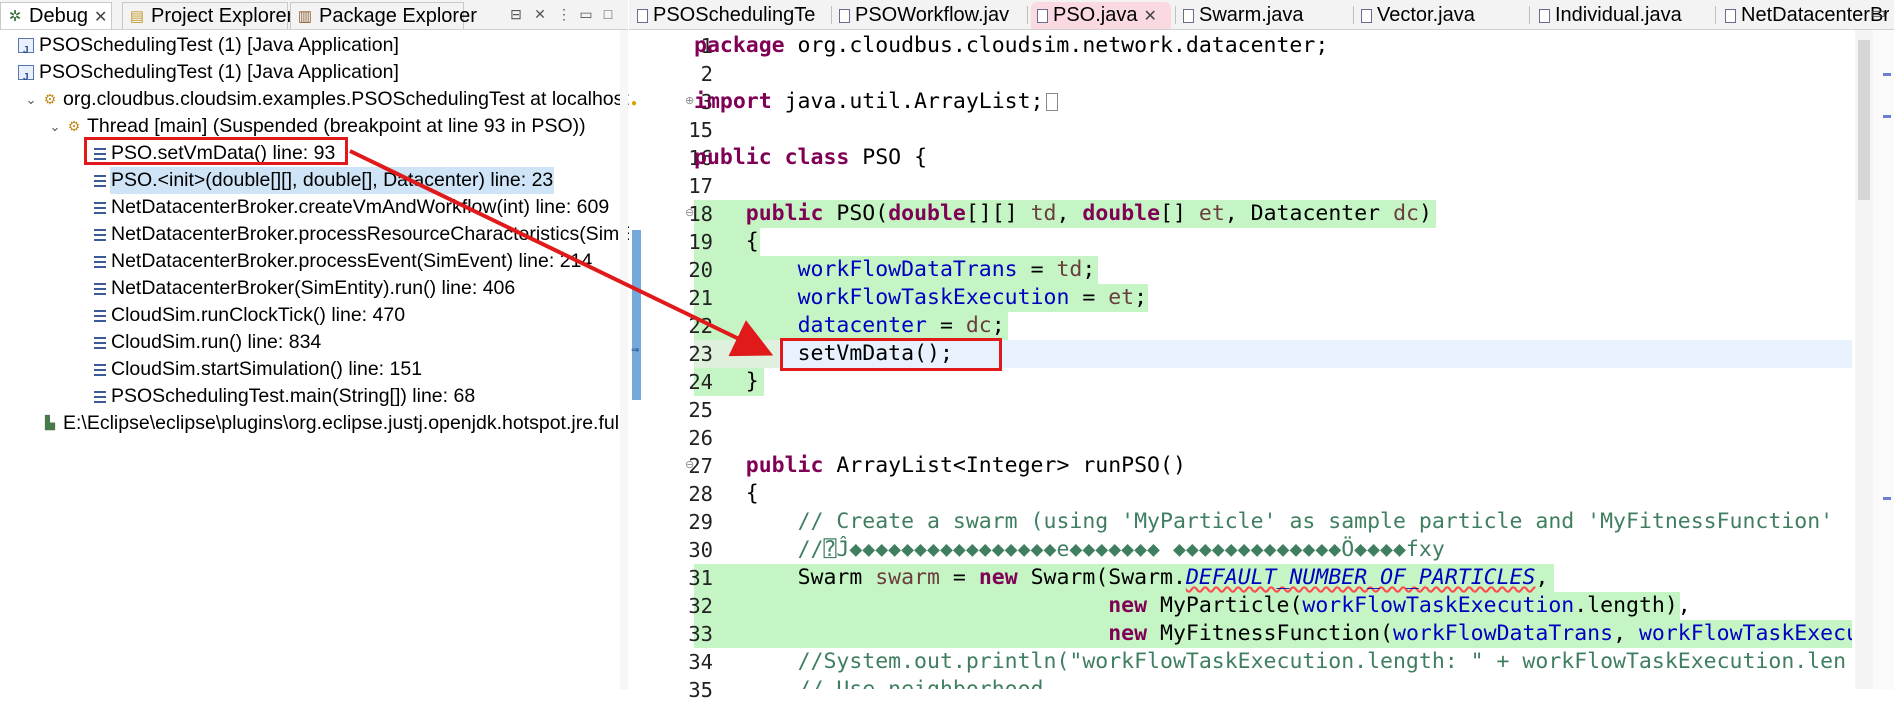  Describe the element at coordinates (561, 253) in the screenshot. I see `annotation-arrow` at that location.